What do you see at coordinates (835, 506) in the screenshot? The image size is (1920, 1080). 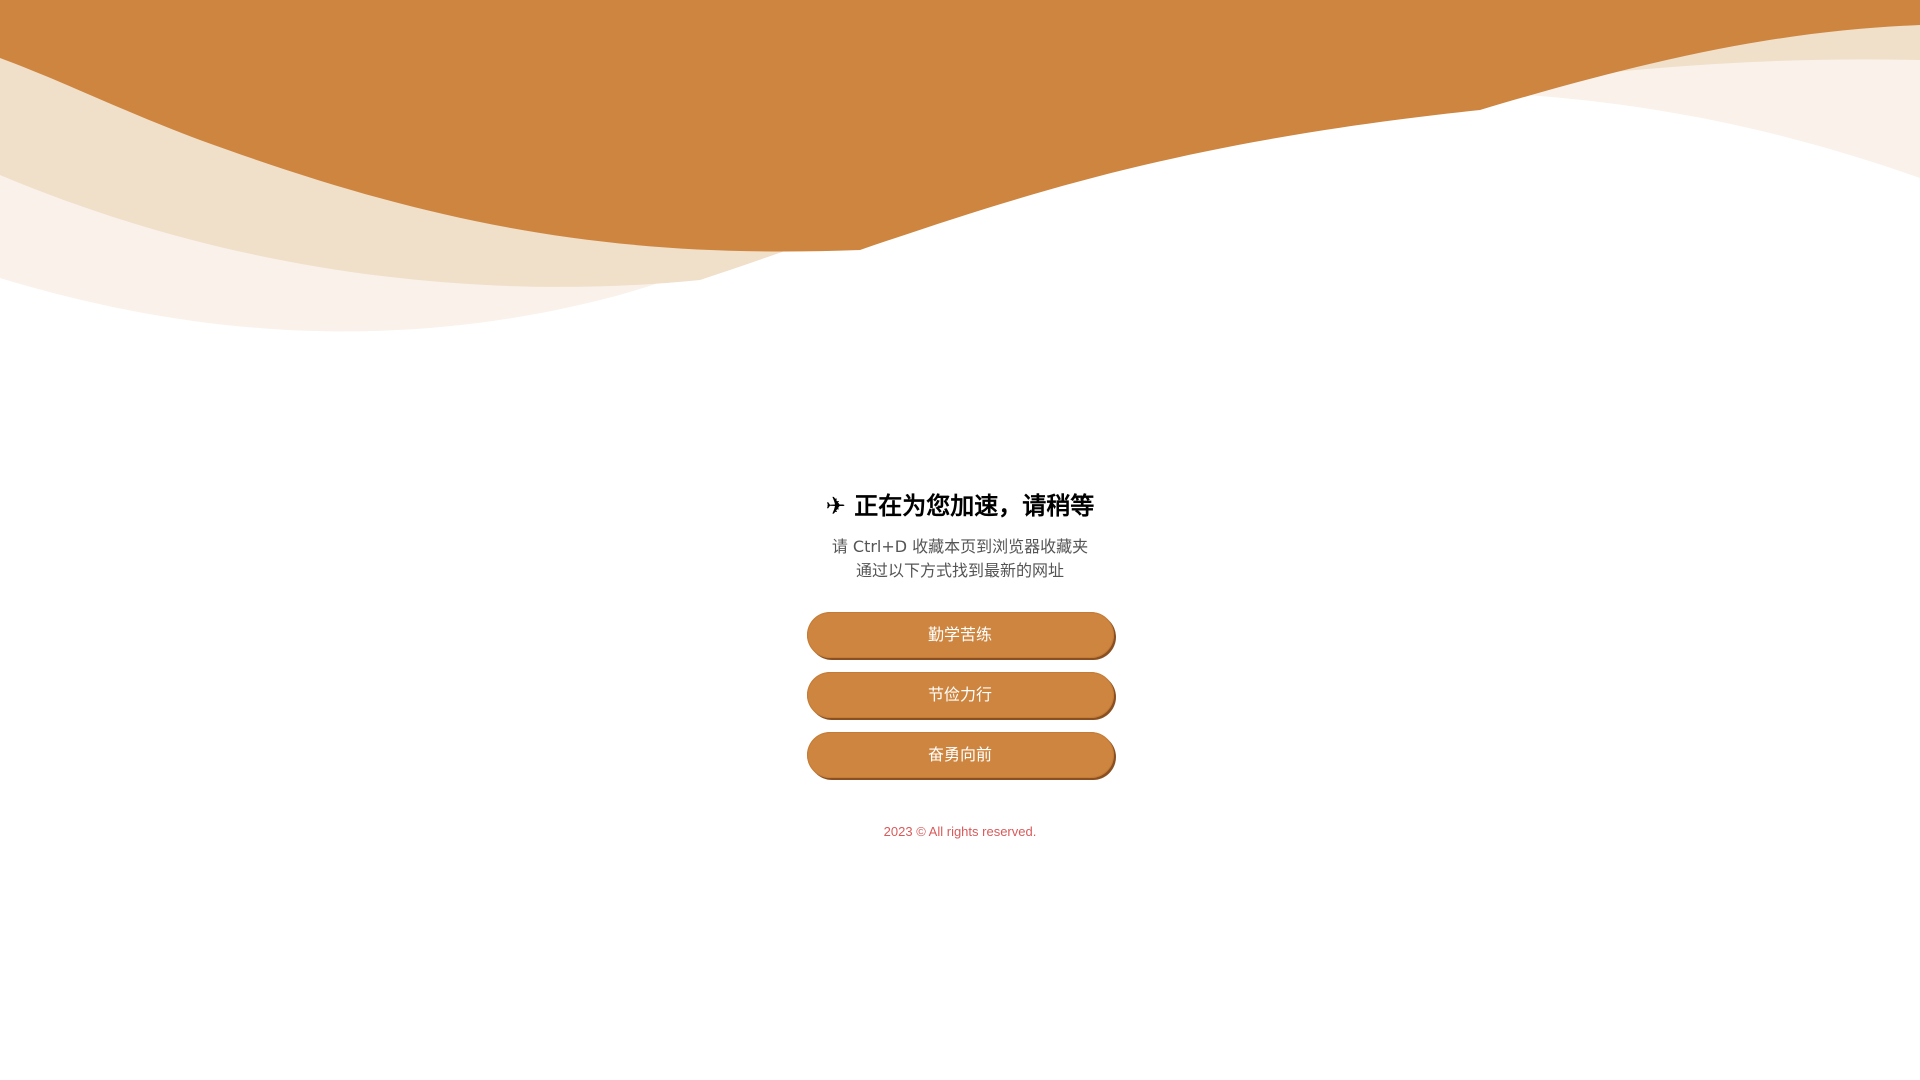 I see `airplane-icon: ✈` at bounding box center [835, 506].